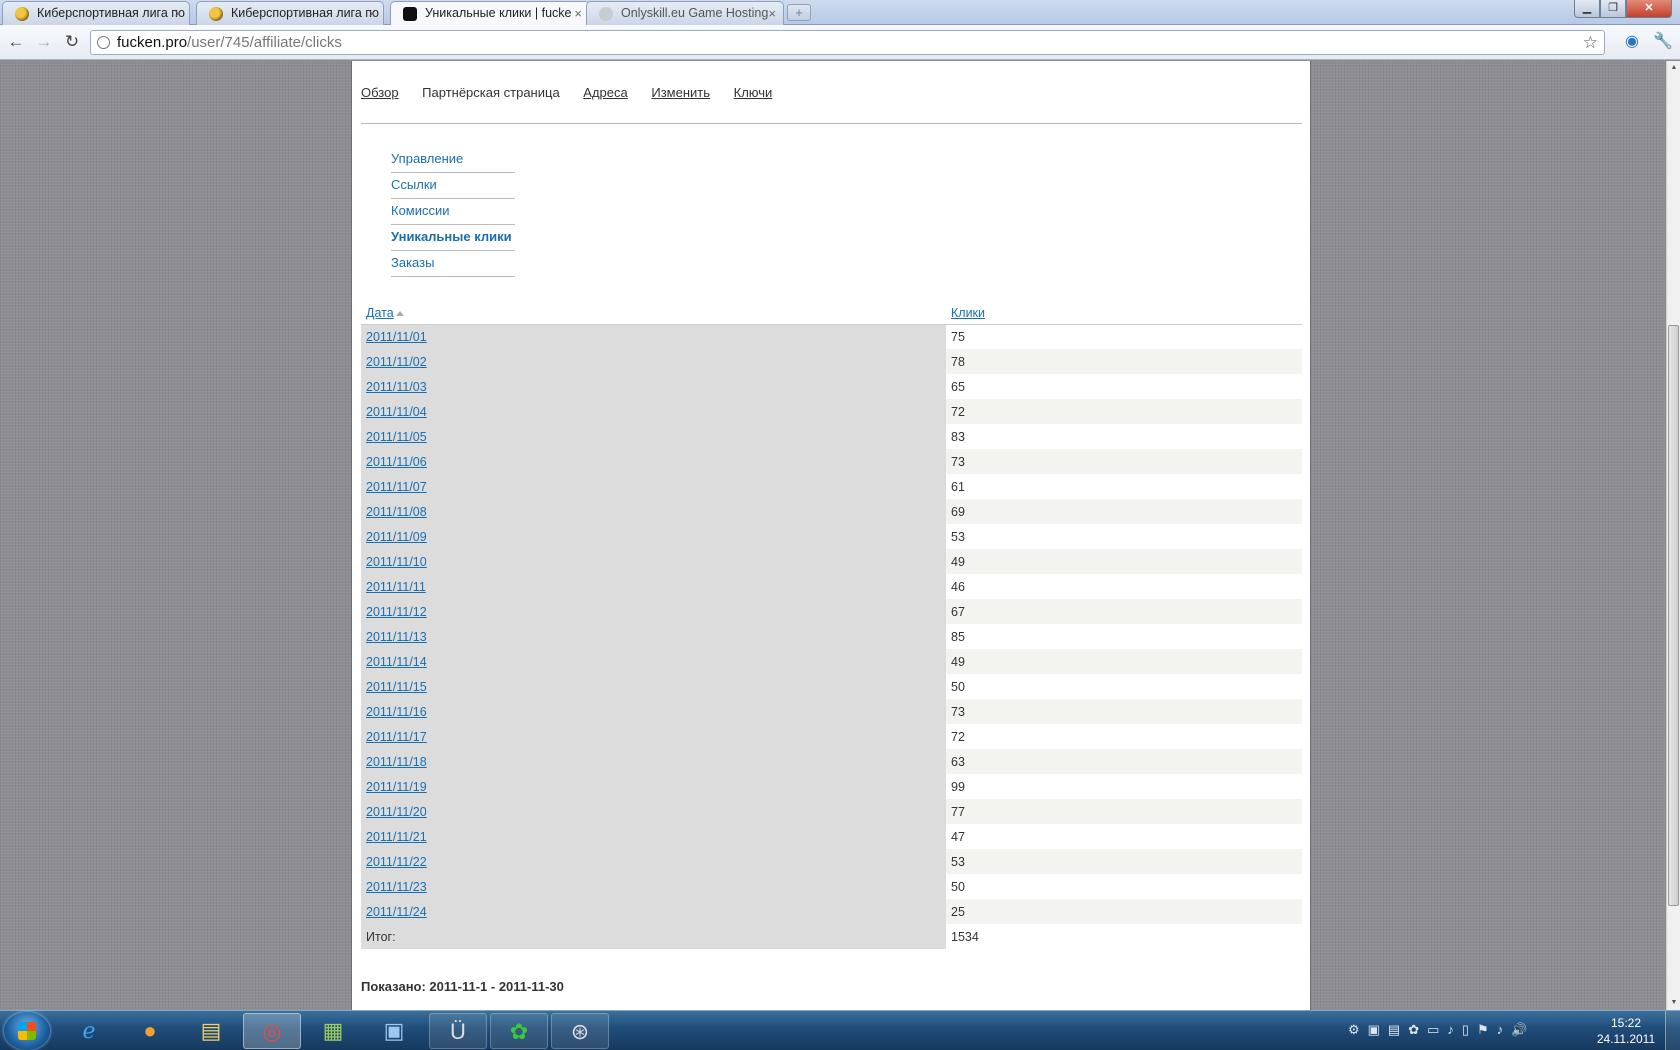  What do you see at coordinates (1124, 661) in the screenshot?
I see `clicks-cell: 49` at bounding box center [1124, 661].